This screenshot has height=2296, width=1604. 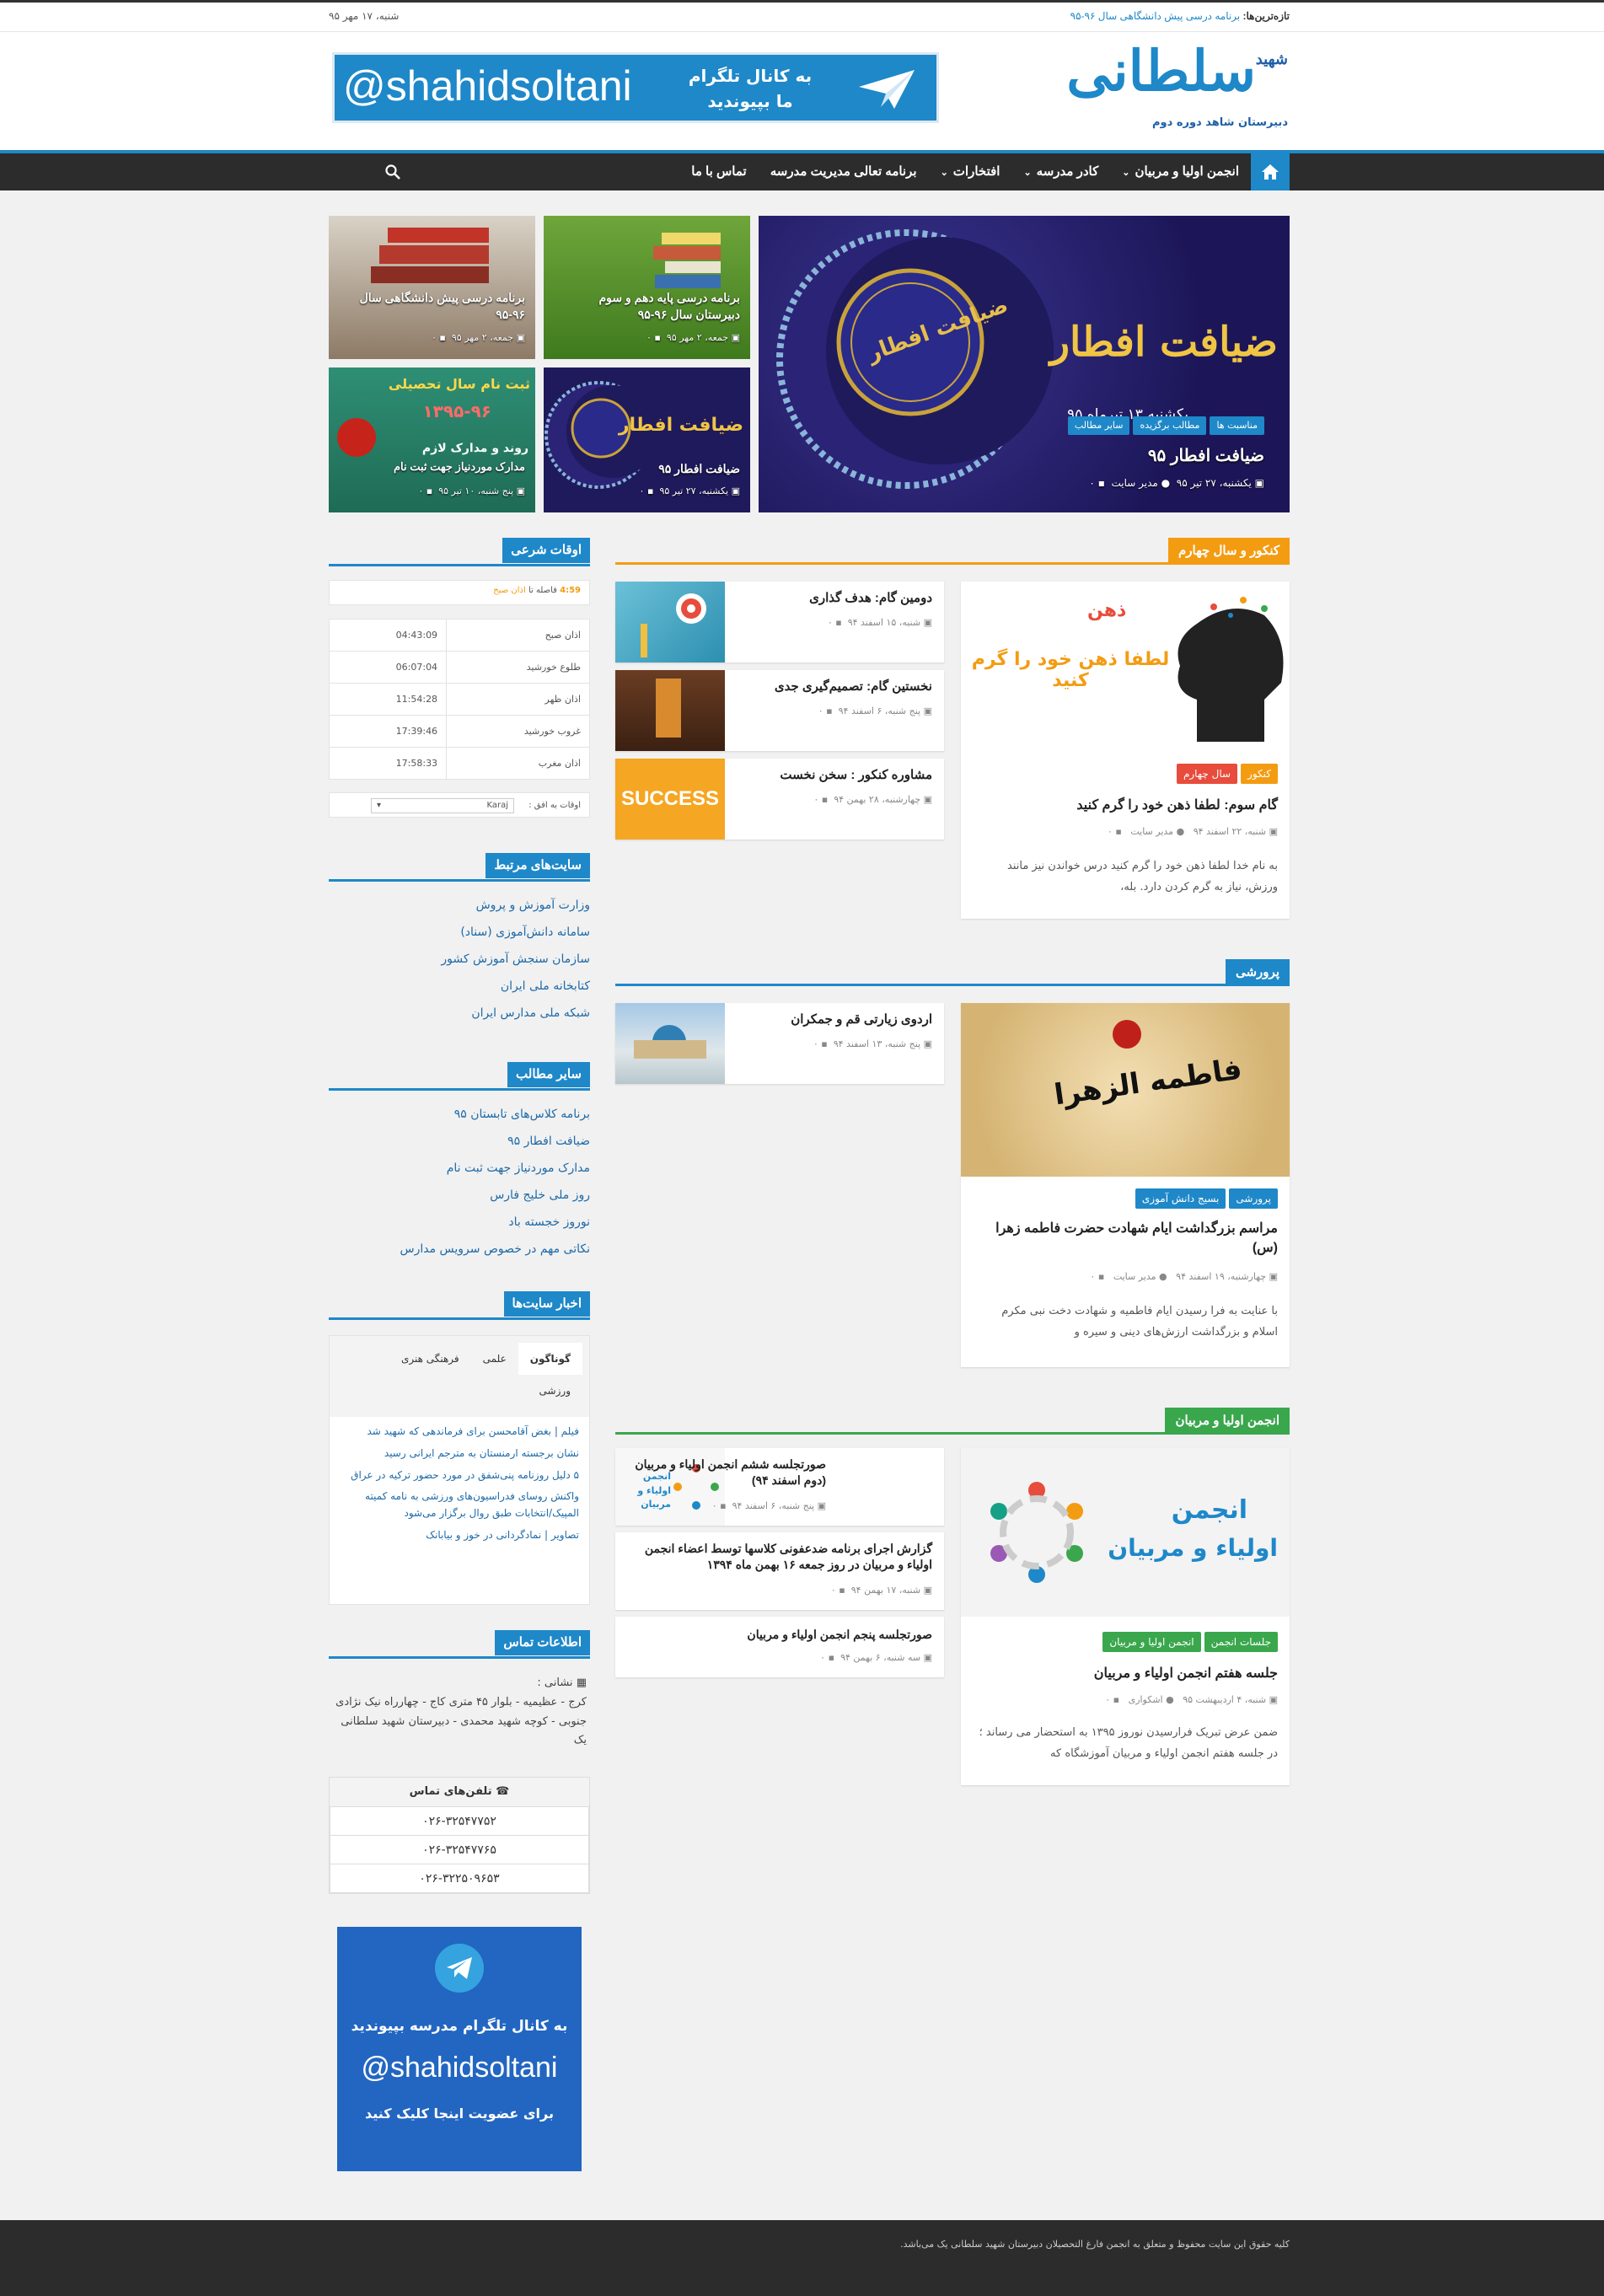 What do you see at coordinates (835, 598) in the screenshot?
I see `item-title: دومین گام: هدف گذاری` at bounding box center [835, 598].